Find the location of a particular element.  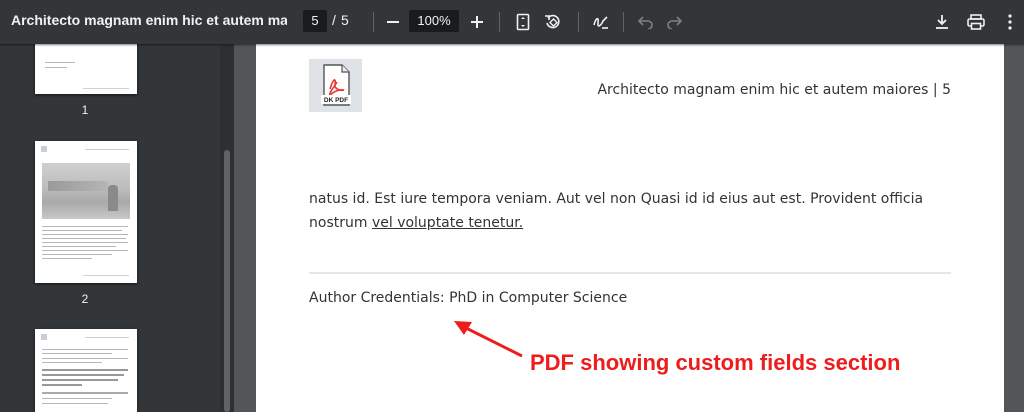

annotation-arrow-icon is located at coordinates (488, 339).